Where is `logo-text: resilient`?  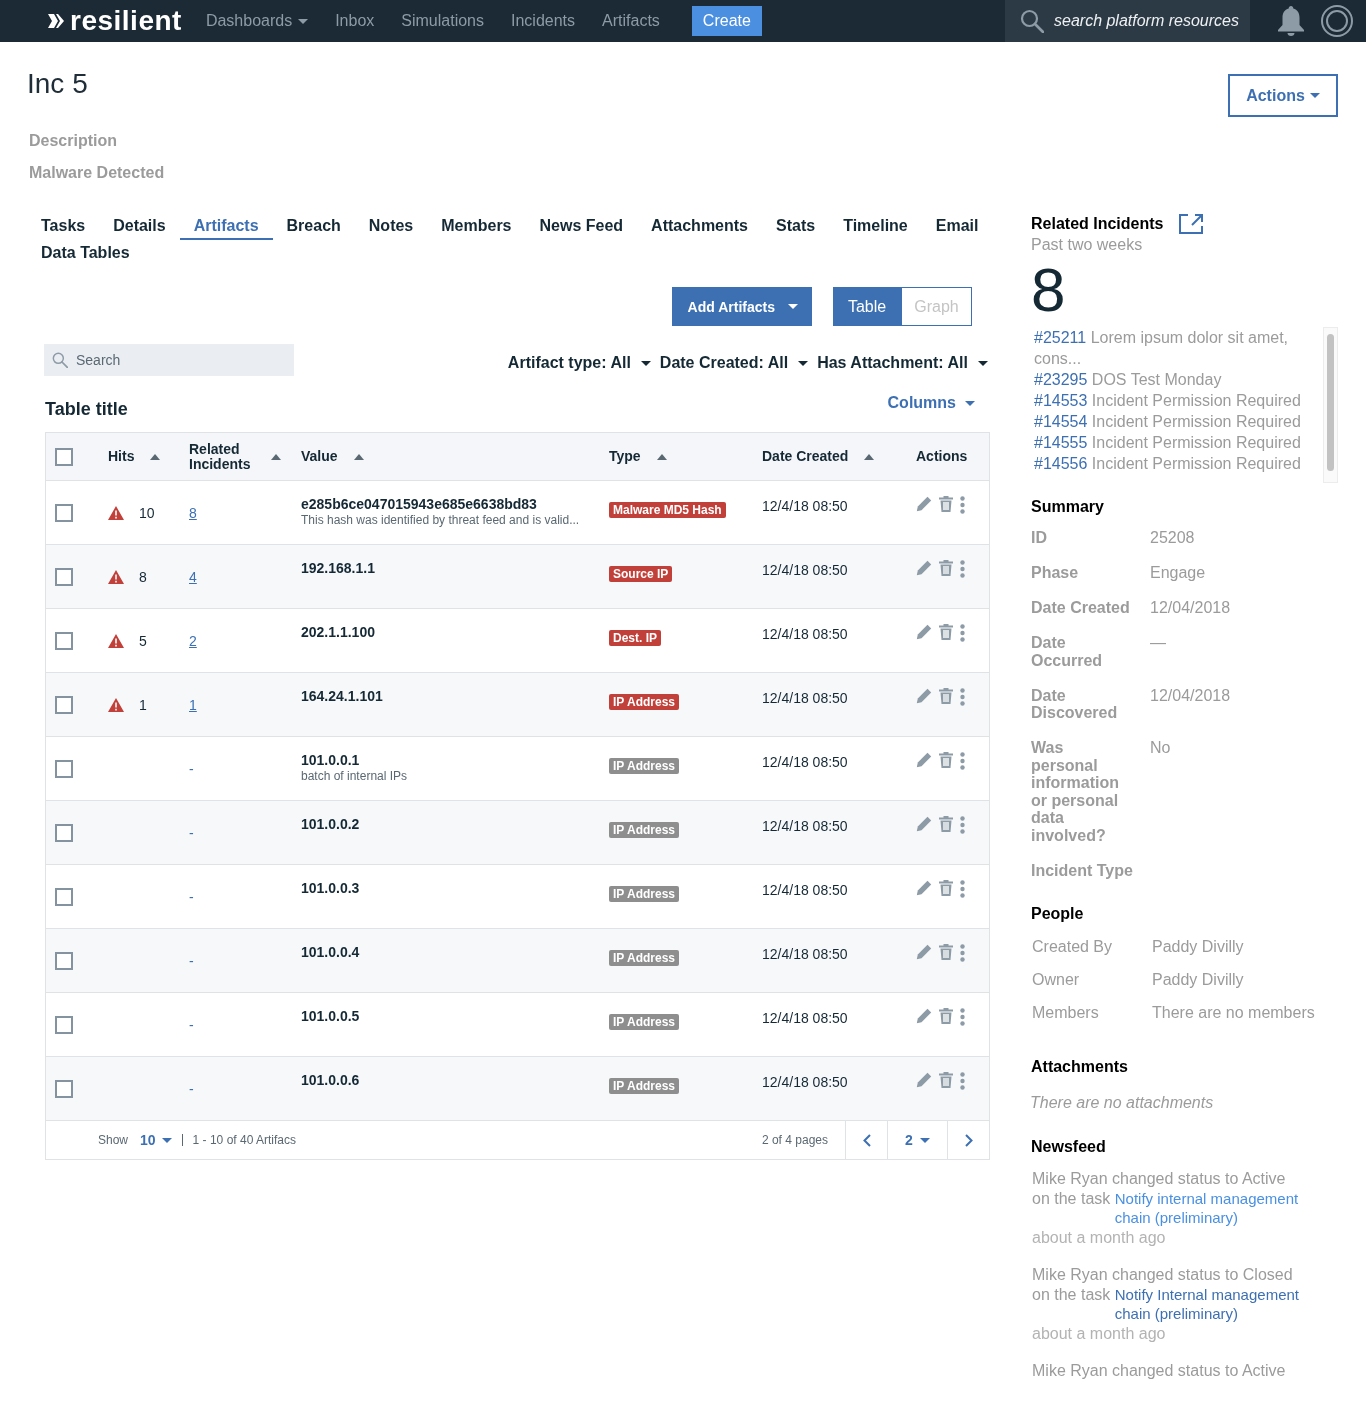 logo-text: resilient is located at coordinates (126, 21).